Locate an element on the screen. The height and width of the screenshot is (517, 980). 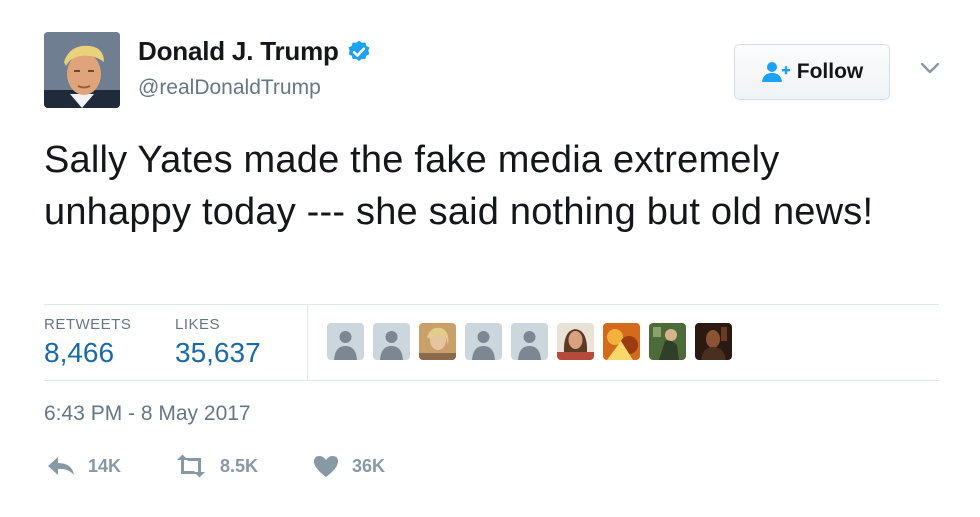
likes-count: 35,637 is located at coordinates (218, 353).